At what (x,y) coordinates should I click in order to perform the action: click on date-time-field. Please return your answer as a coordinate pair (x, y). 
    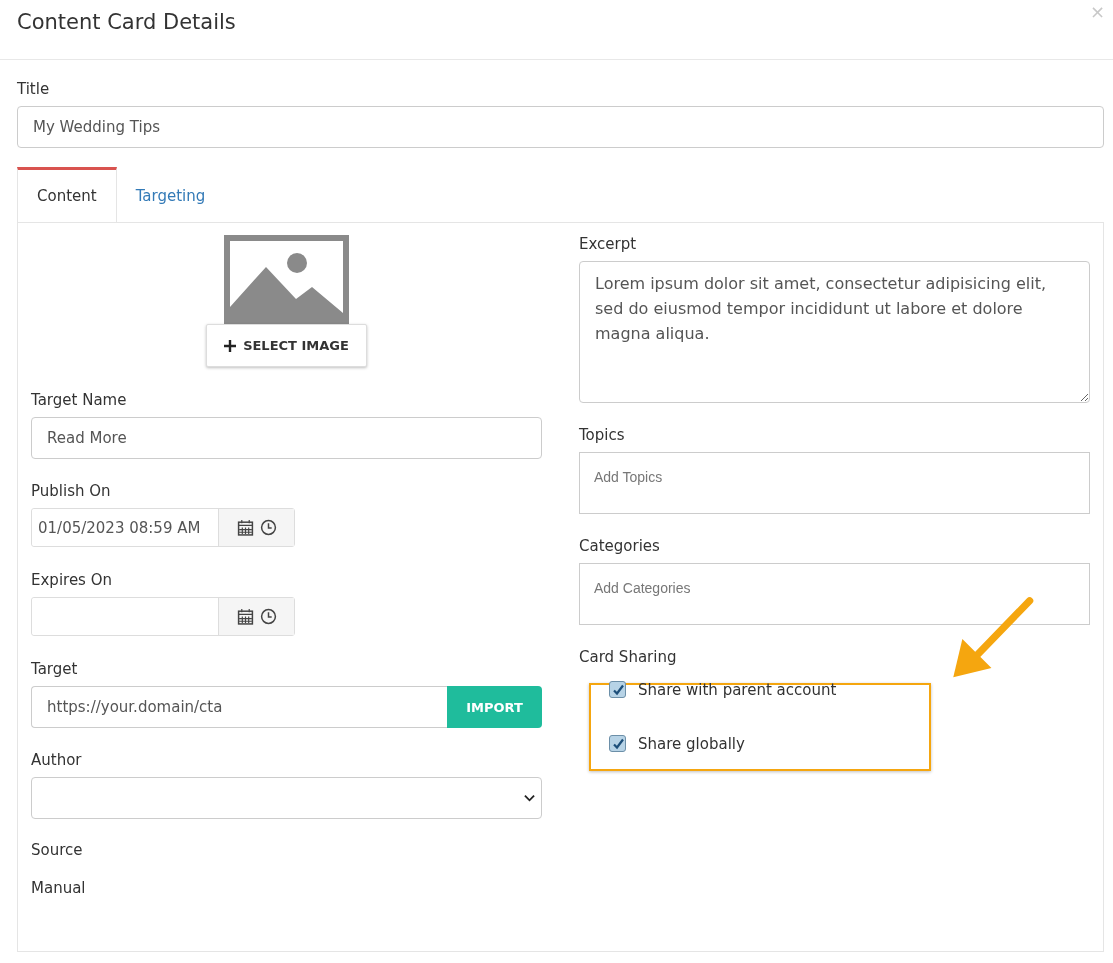
    Looking at the image, I should click on (163, 616).